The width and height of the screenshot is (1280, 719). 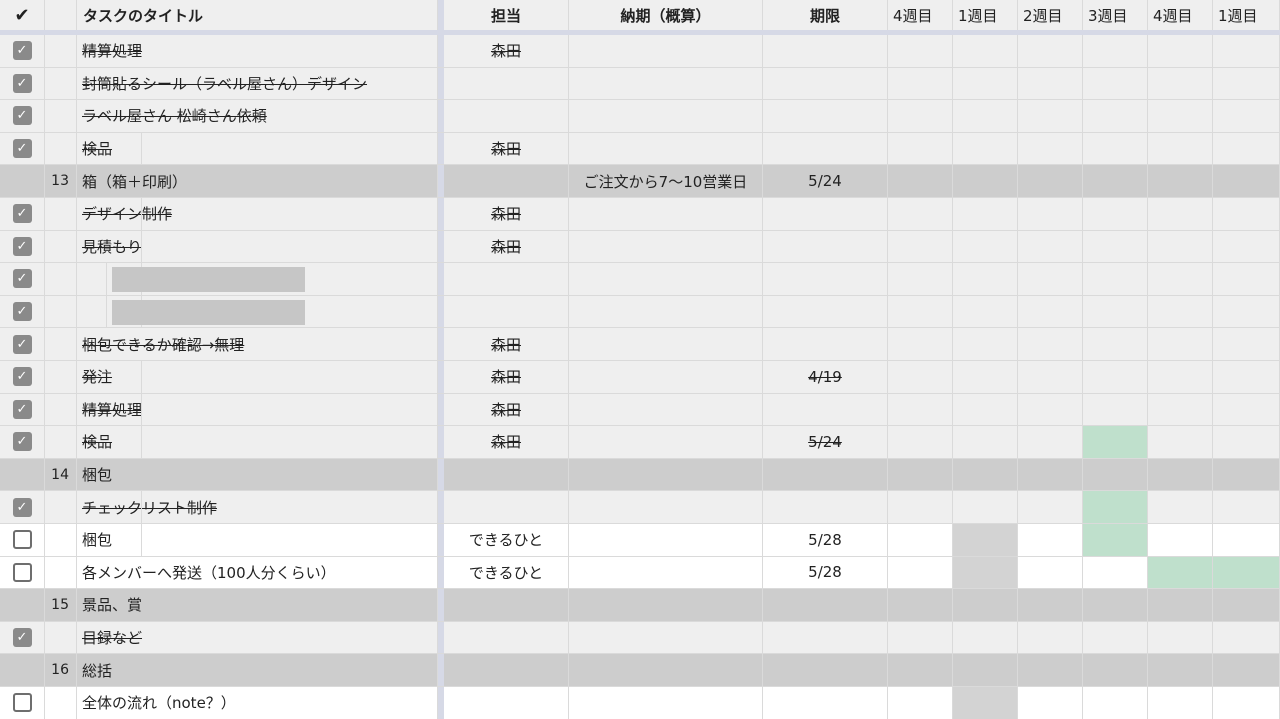 I want to click on header-week: 4週目, so click(x=1180, y=15).